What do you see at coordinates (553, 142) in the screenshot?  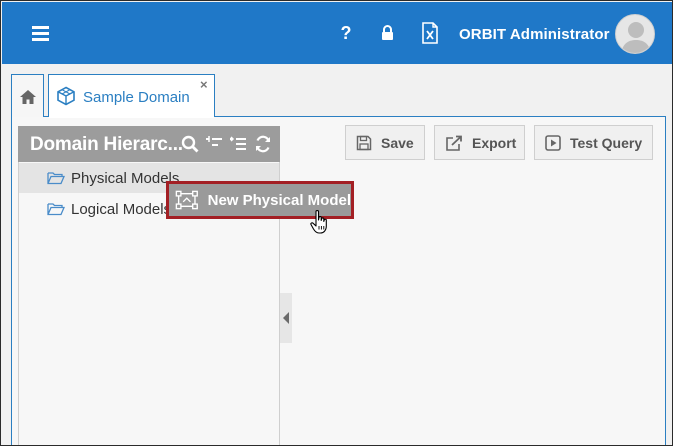 I see `play-icon` at bounding box center [553, 142].